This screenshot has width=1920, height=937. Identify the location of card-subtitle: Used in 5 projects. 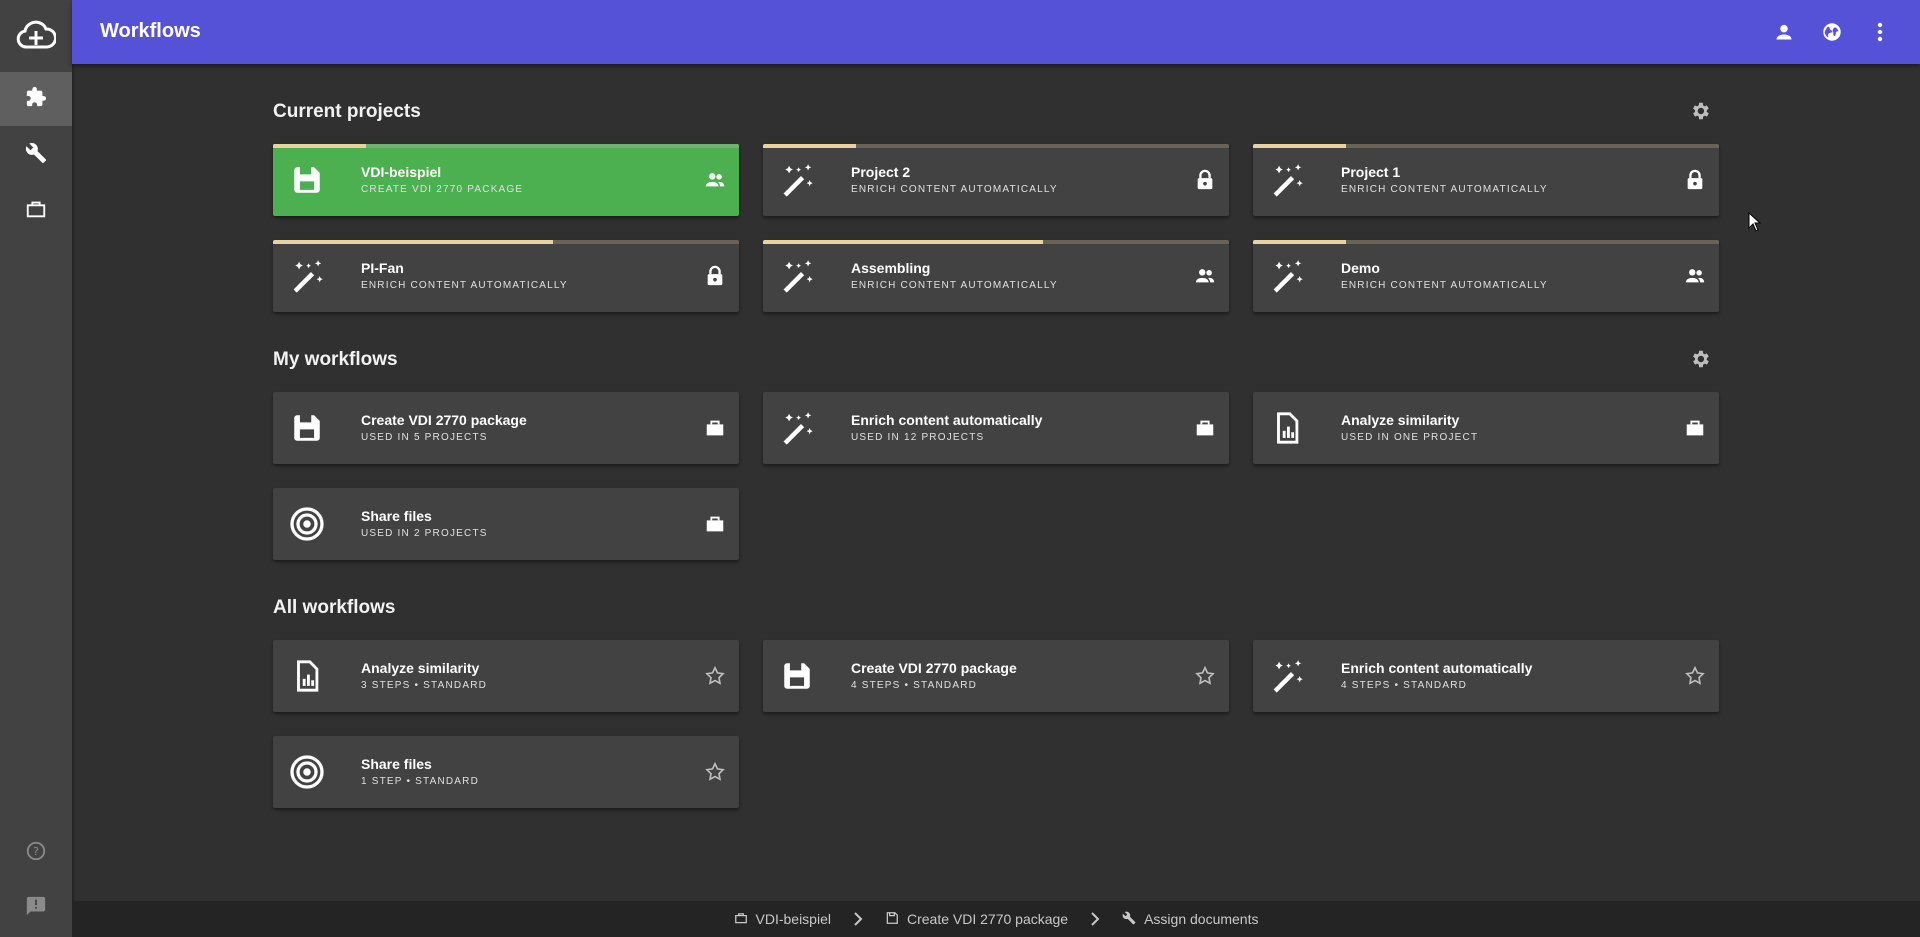
(424, 437).